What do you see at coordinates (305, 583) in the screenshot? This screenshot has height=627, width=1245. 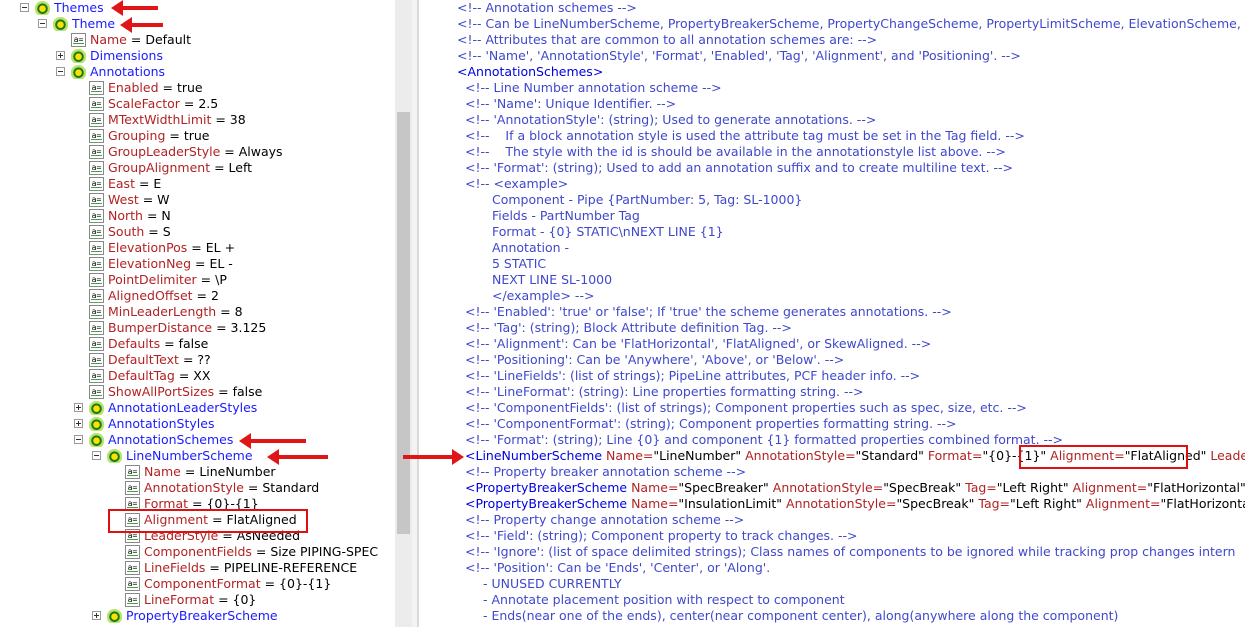 I see `attribute-value: {0}-{1}` at bounding box center [305, 583].